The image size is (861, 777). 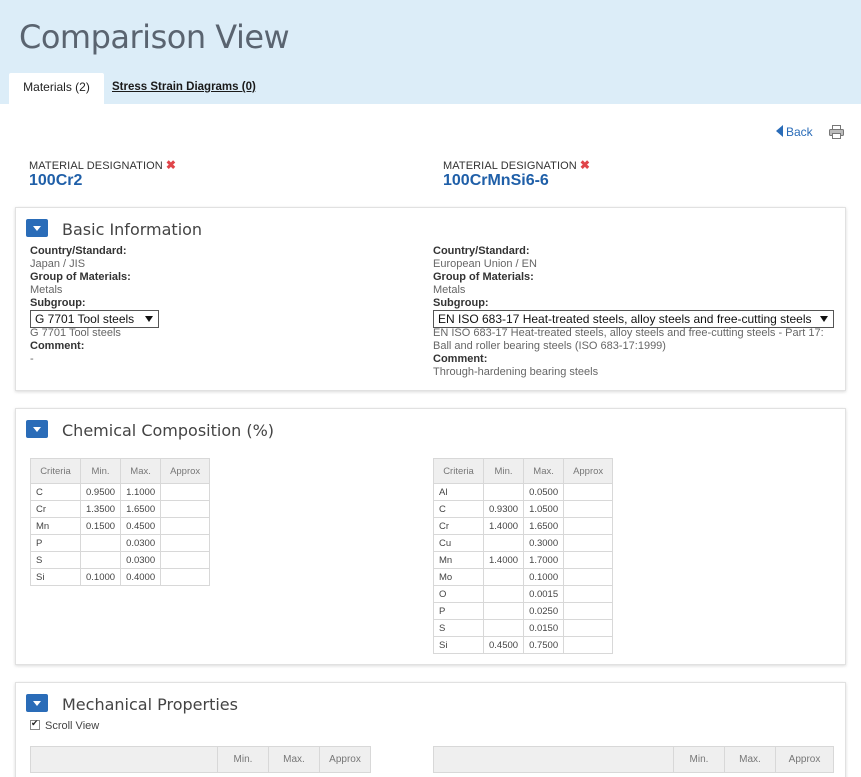 What do you see at coordinates (78, 251) in the screenshot?
I see `country-label: Country/Standard:` at bounding box center [78, 251].